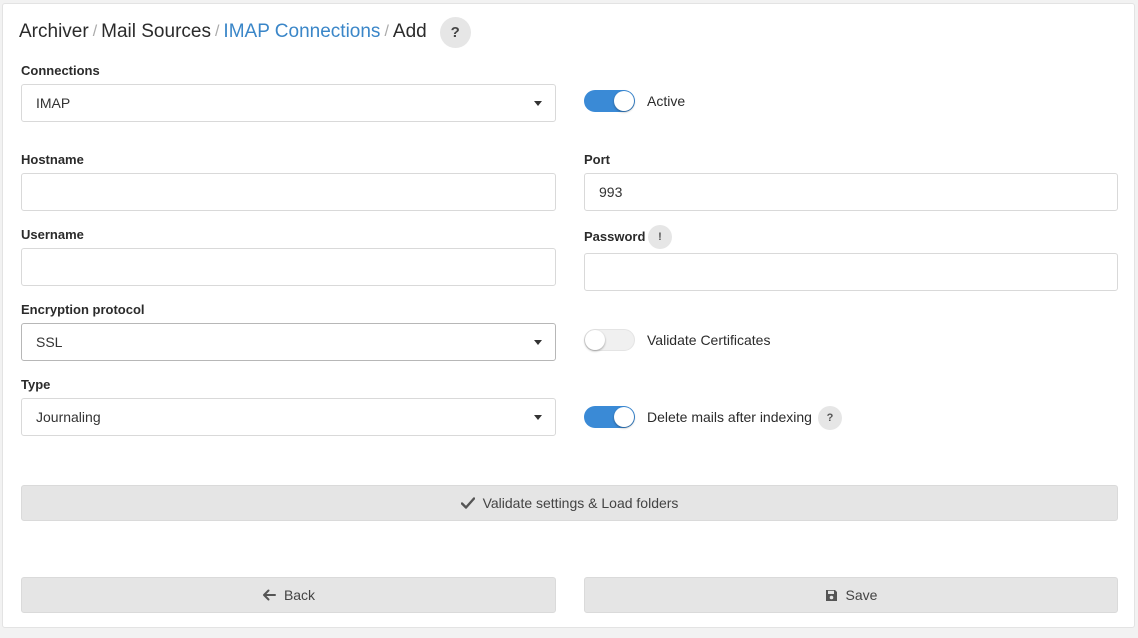  I want to click on validate-settings-button: Validate settings & Load folders, so click(569, 503).